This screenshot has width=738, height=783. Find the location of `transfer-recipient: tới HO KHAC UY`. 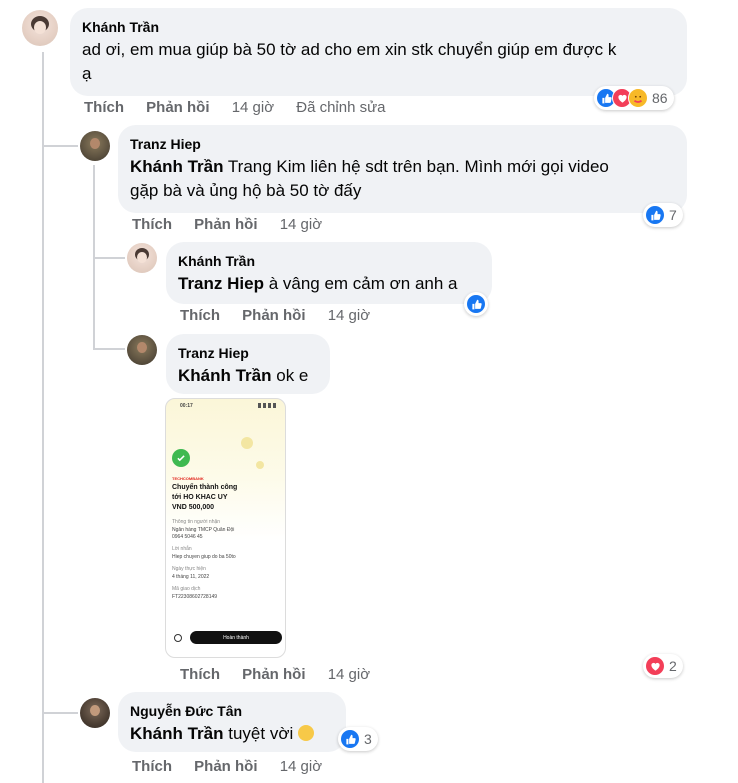

transfer-recipient: tới HO KHAC UY is located at coordinates (200, 497).